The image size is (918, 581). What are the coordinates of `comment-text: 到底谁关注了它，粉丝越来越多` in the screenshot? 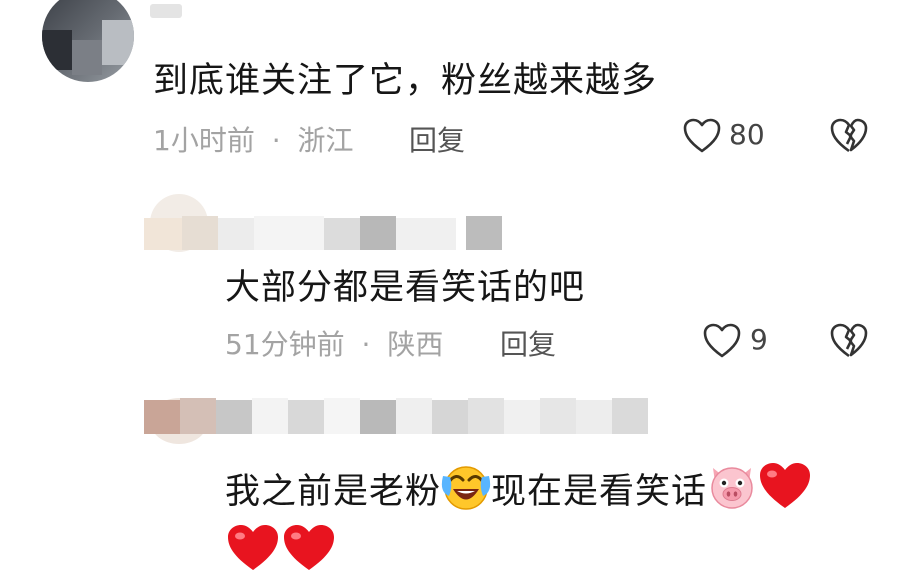 It's located at (405, 81).